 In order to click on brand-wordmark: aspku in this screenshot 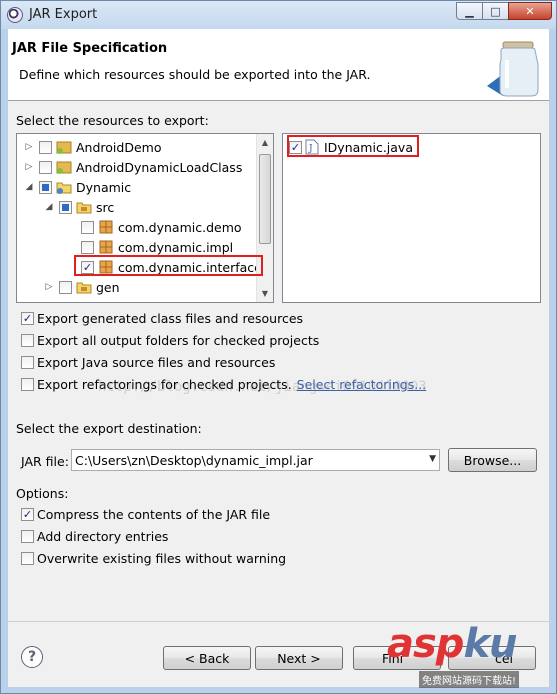, I will do `click(452, 644)`.